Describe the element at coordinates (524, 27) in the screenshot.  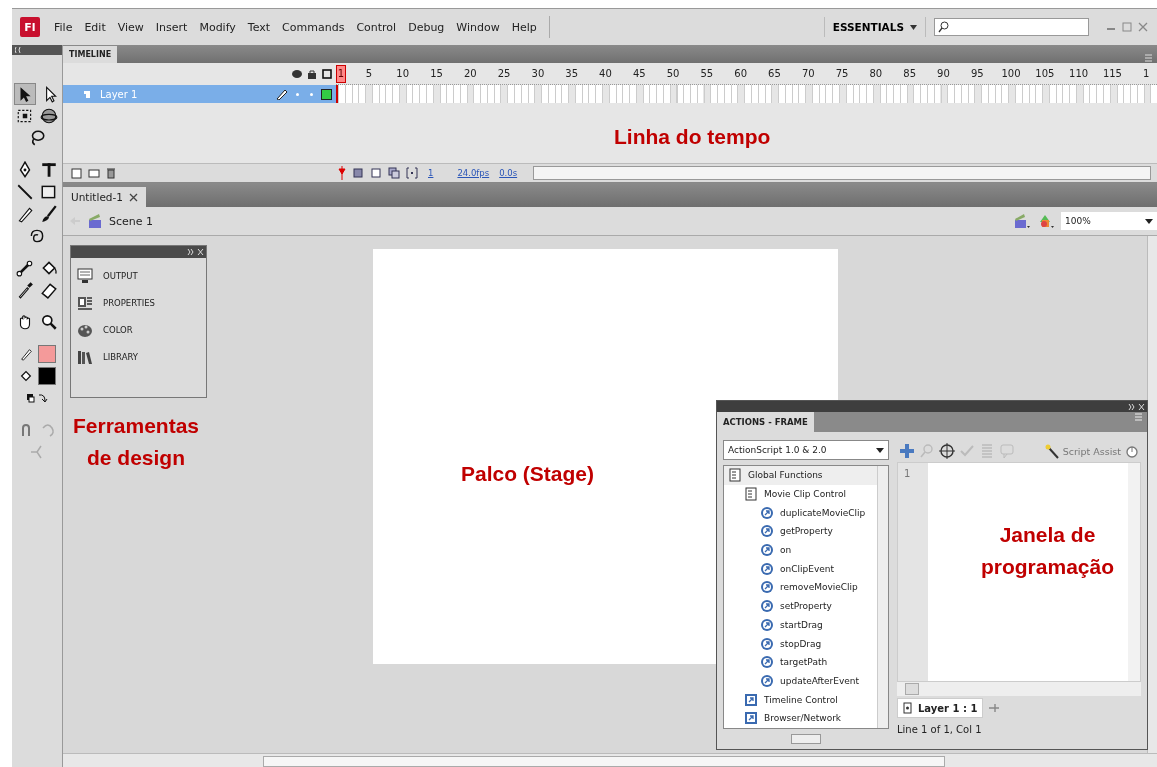
I see `menu-item: Help` at that location.